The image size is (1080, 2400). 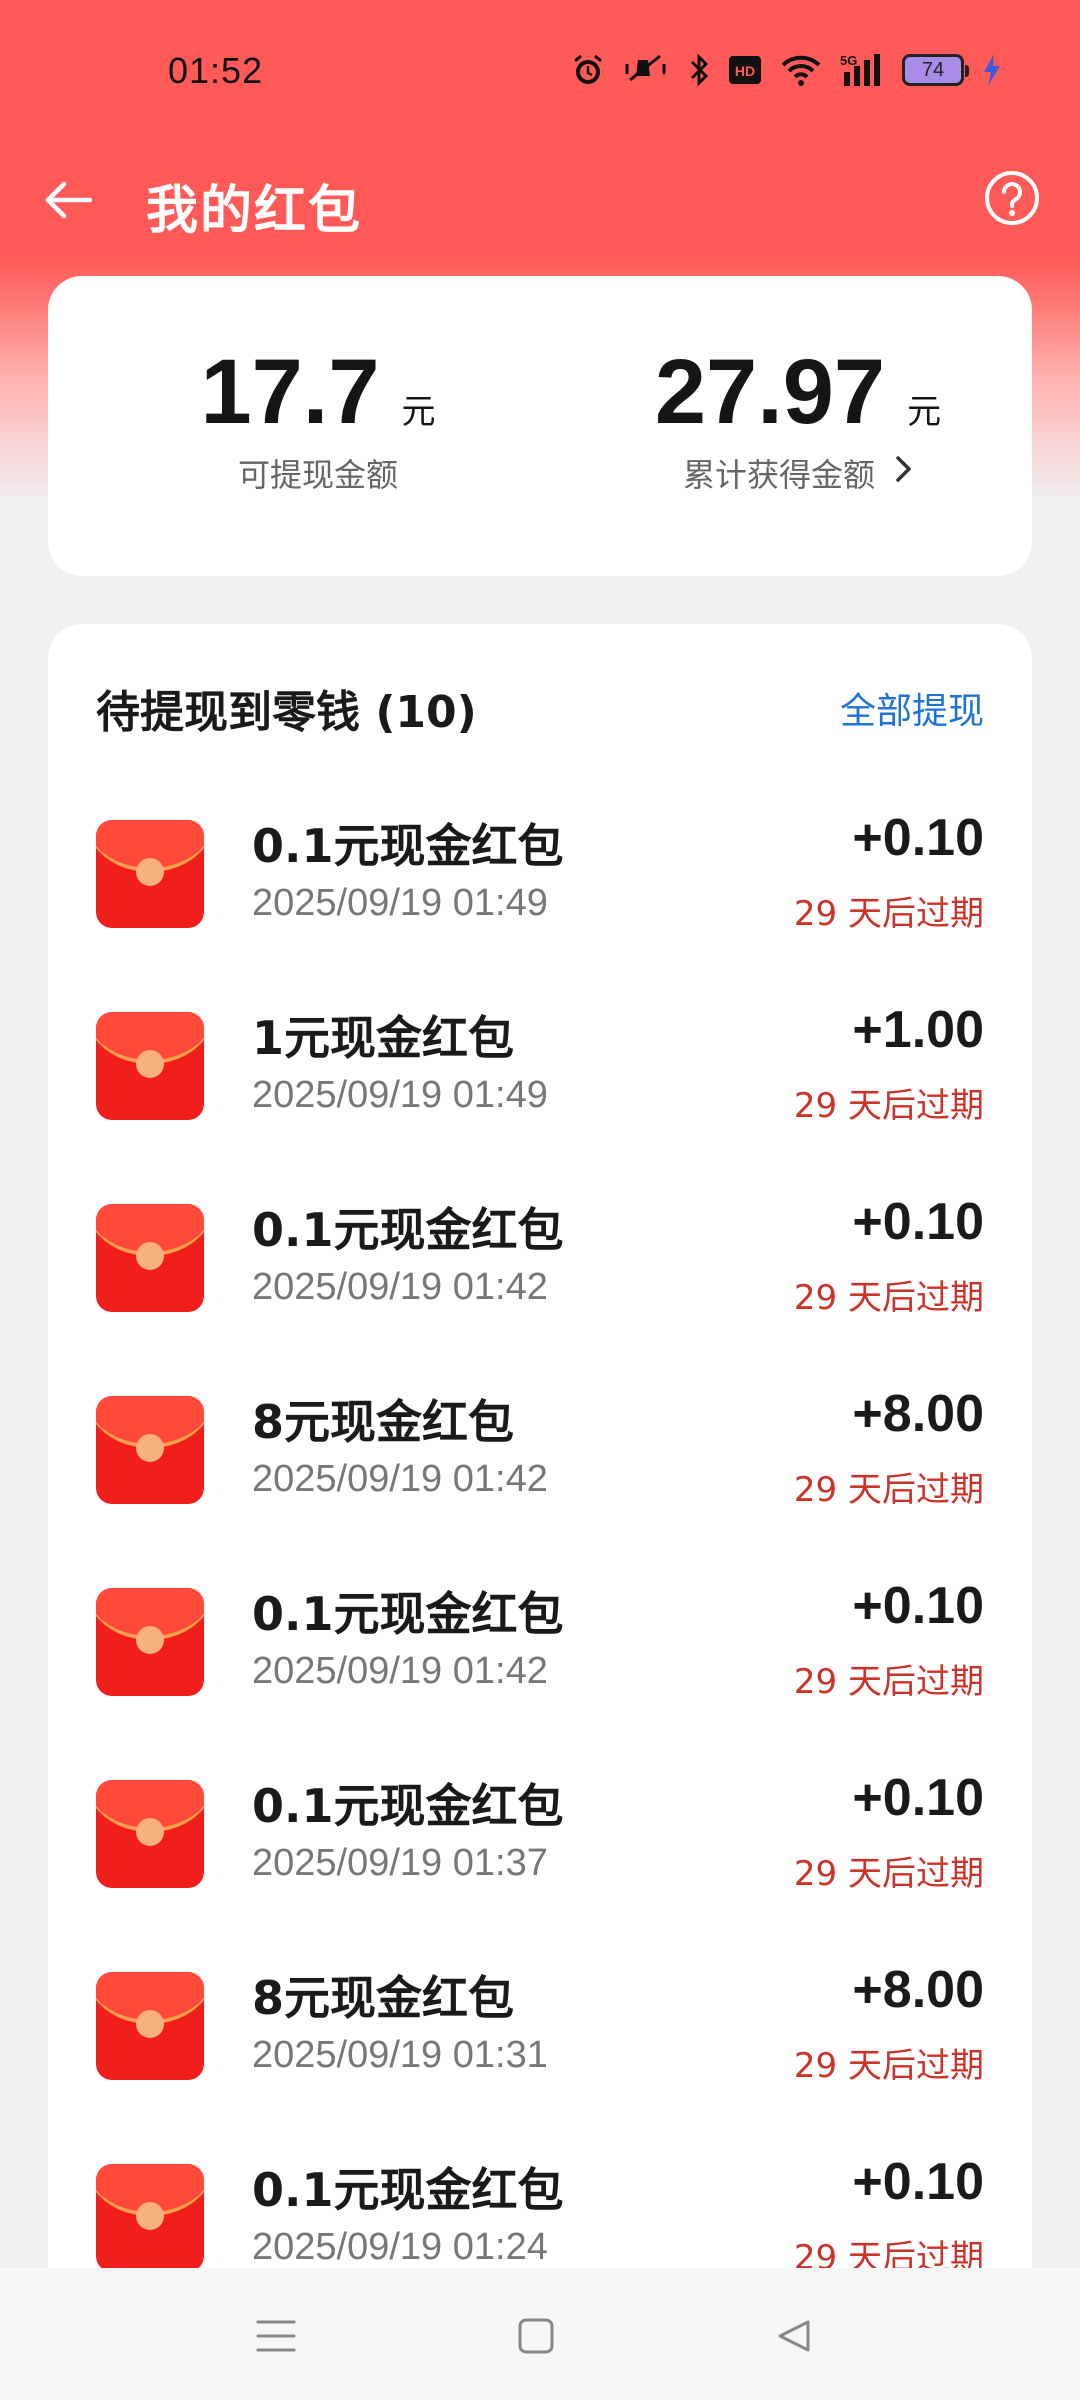 I want to click on page-title: 我的红包, so click(x=254, y=211).